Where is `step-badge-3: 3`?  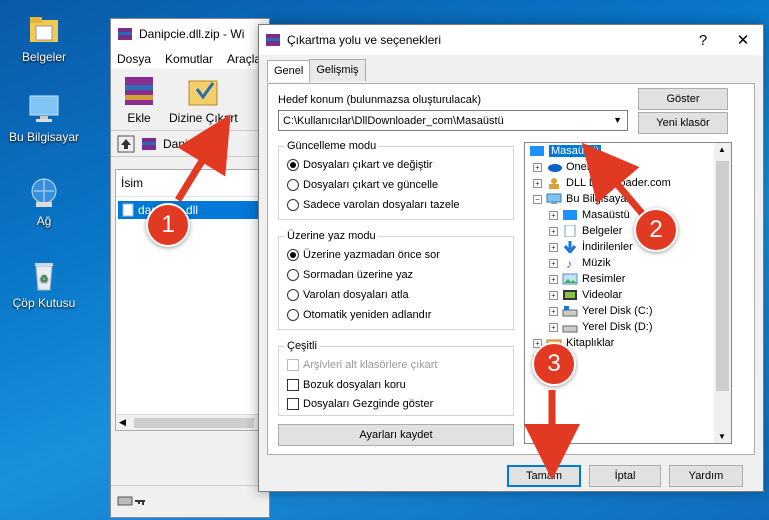
step-badge-3: 3 is located at coordinates (554, 364).